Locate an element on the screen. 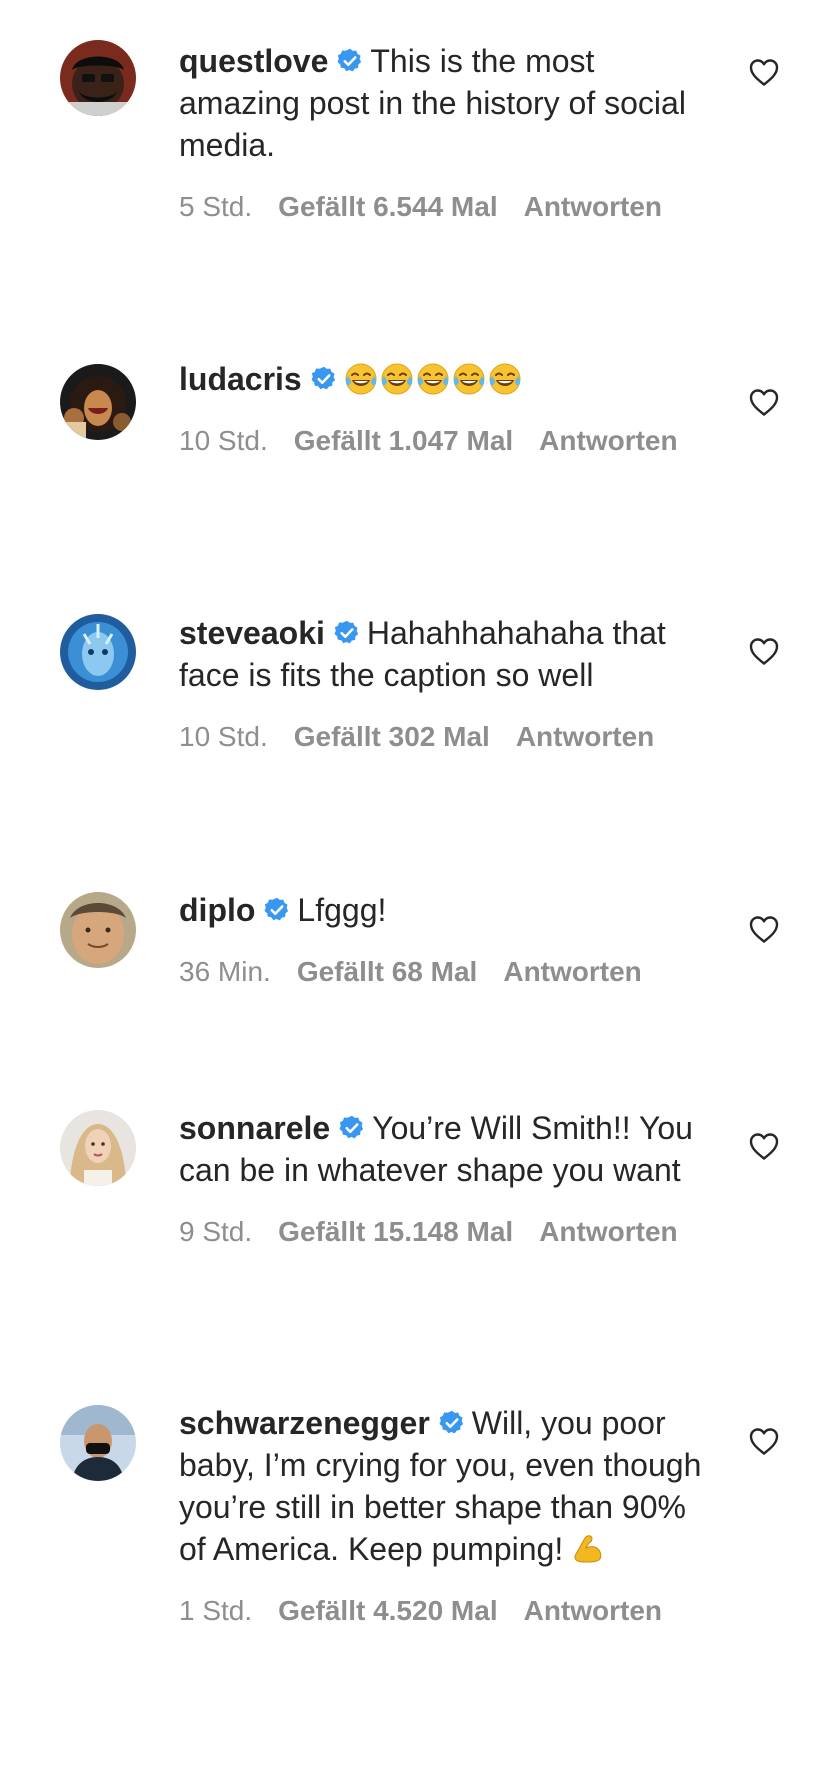  like-count: Gefällt 4.520 Mal is located at coordinates (387, 1611).